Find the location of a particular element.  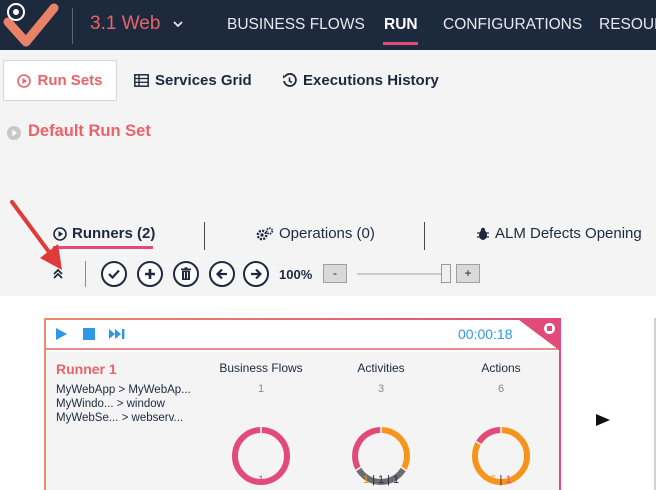

stat-business-flows: Business Flows 1 is located at coordinates (261, 378).